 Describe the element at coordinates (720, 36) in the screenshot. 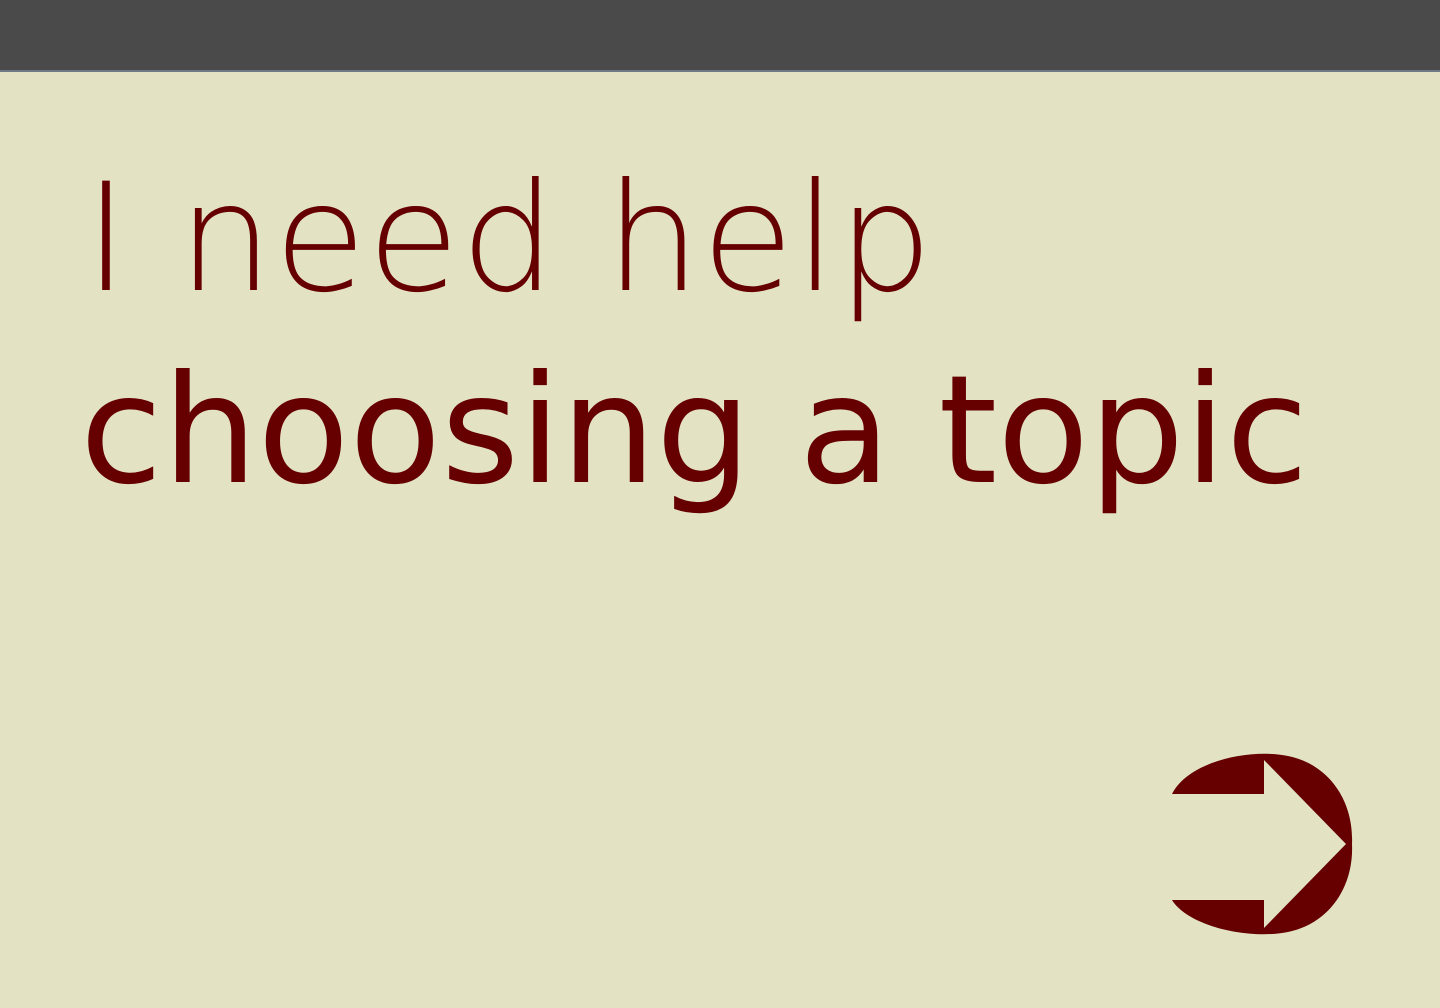

I see `top-bar` at that location.